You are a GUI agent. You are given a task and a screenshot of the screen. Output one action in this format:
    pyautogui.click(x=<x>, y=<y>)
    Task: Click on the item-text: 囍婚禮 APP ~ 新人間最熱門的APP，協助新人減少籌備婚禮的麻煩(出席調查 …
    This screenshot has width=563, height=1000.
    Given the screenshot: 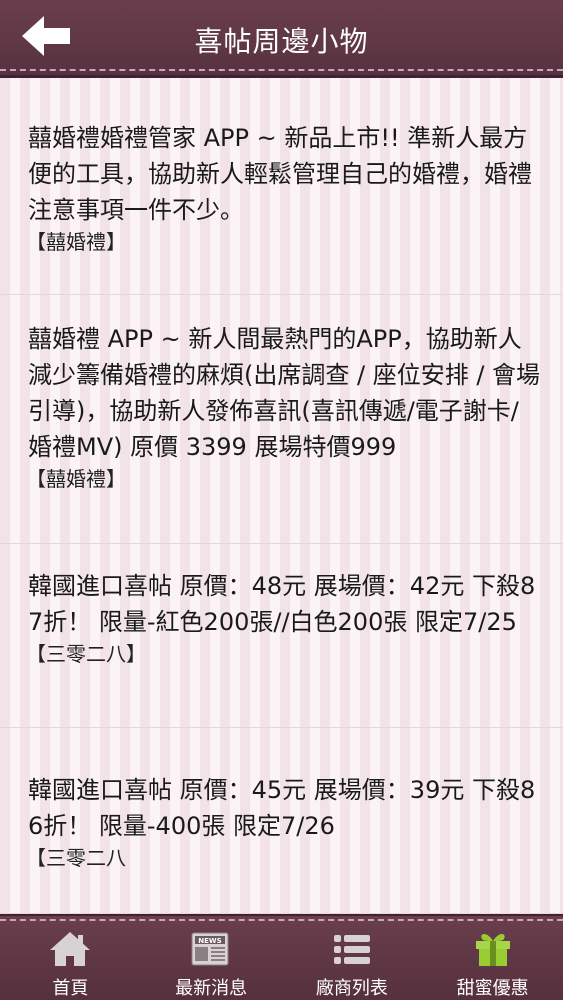 What is the action you would take?
    pyautogui.click(x=284, y=393)
    